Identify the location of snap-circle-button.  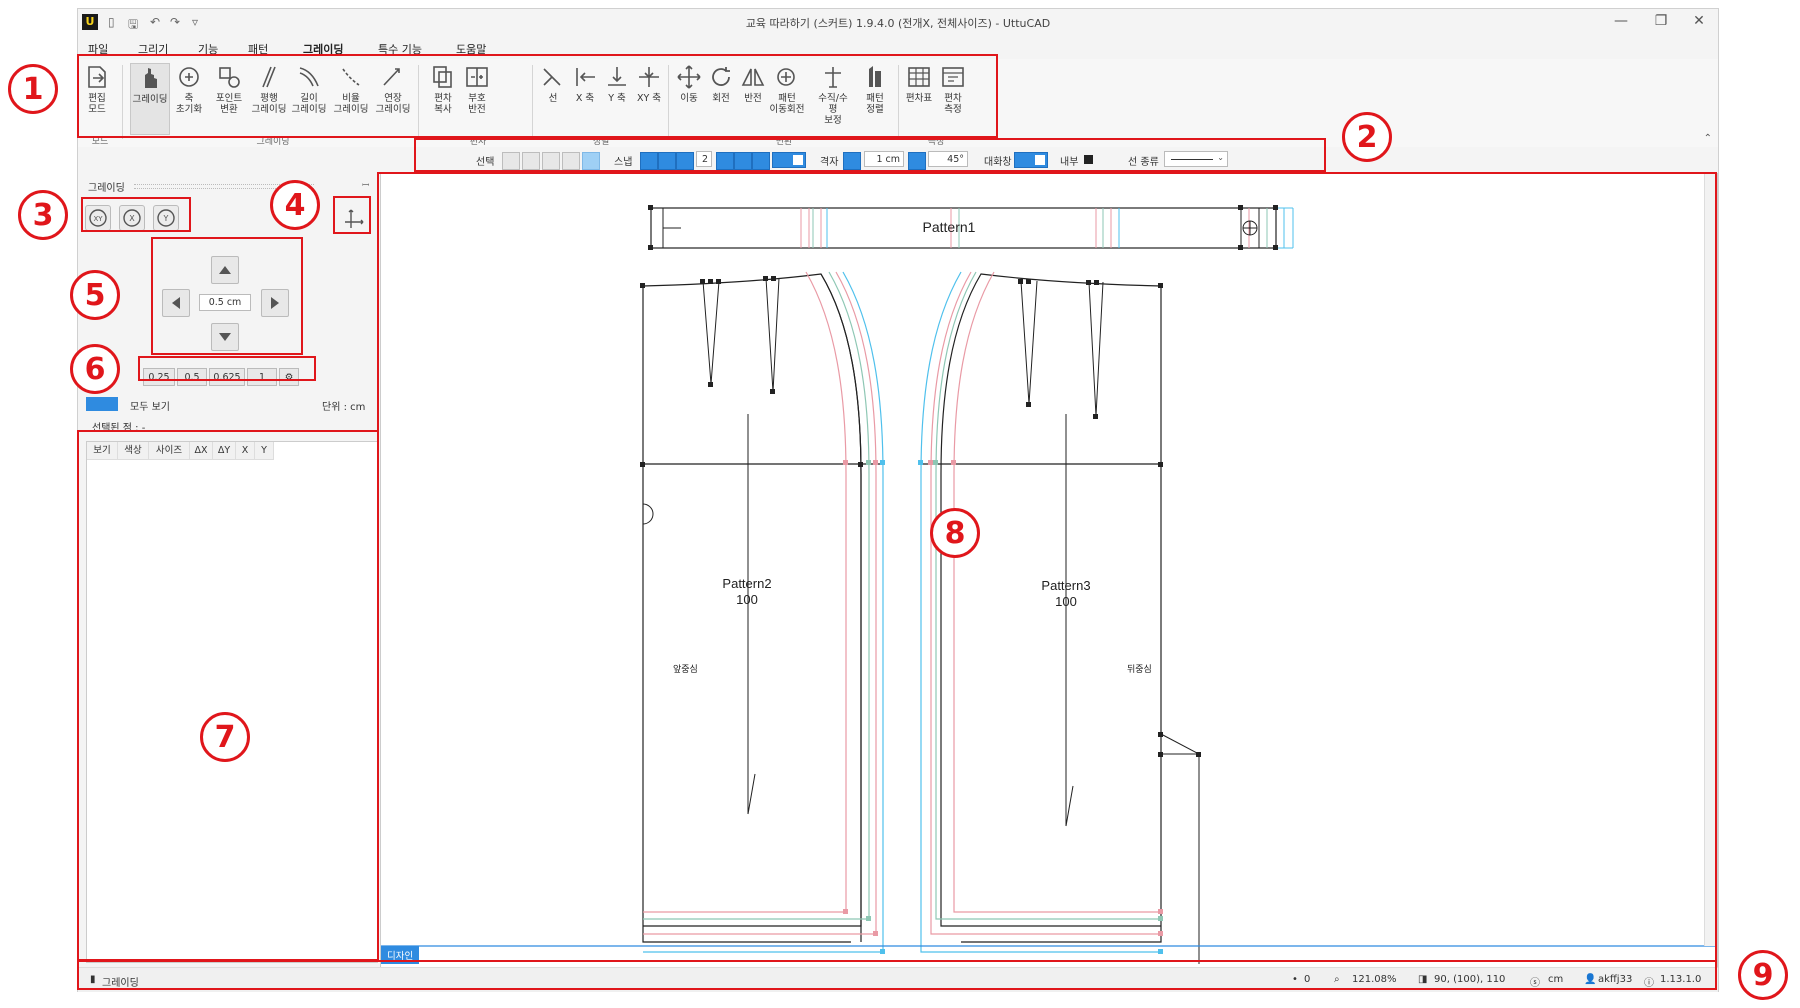
(761, 161).